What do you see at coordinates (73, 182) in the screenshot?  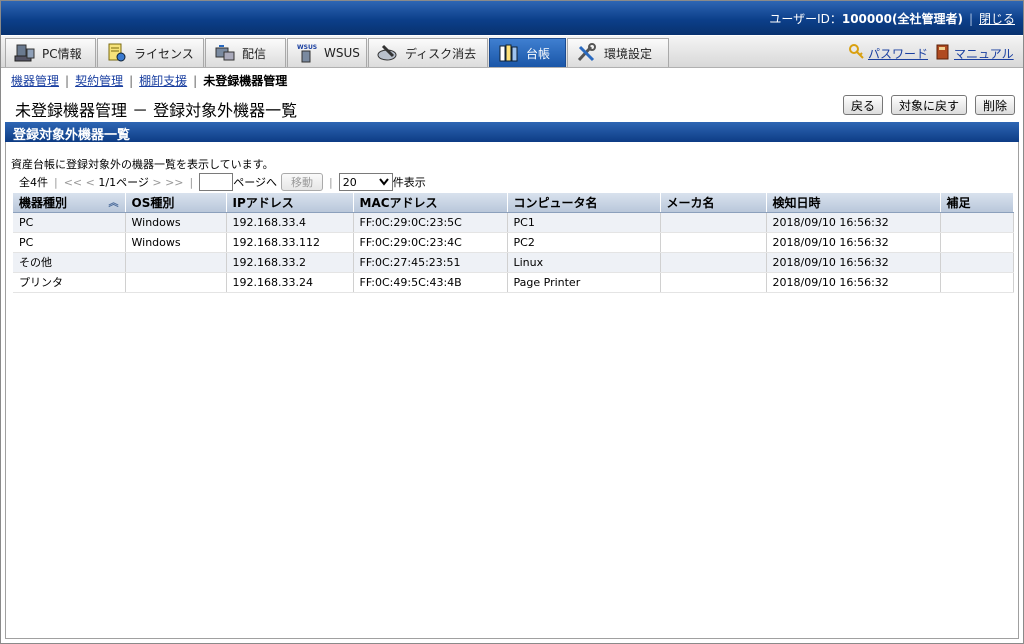 I see `first-page-link: <<` at bounding box center [73, 182].